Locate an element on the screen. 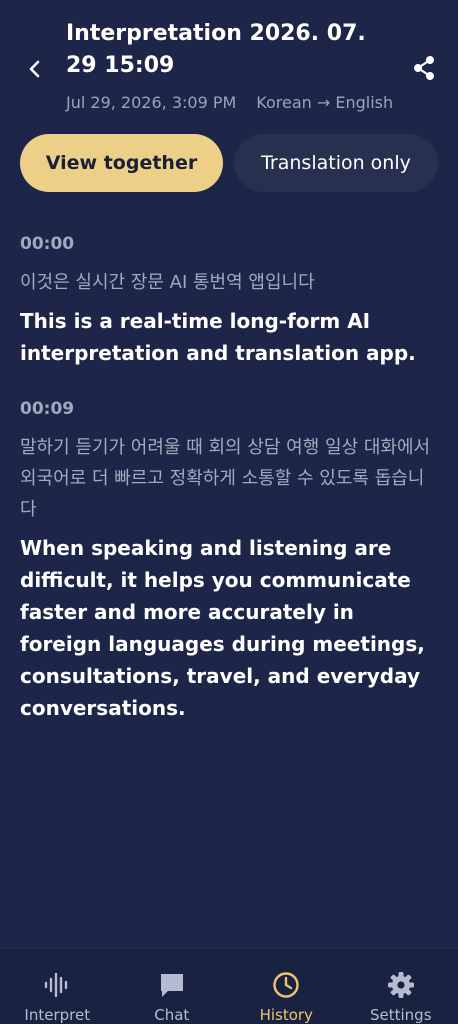 This screenshot has width=458, height=1024. waveform-icon is located at coordinates (57, 985).